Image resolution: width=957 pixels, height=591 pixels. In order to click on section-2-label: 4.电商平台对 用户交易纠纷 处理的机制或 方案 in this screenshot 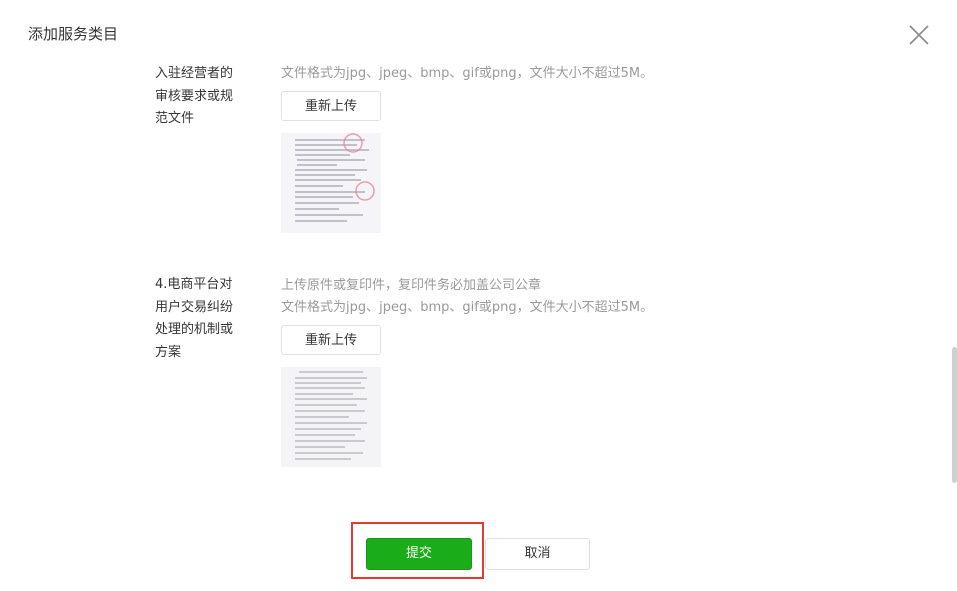, I will do `click(205, 319)`.